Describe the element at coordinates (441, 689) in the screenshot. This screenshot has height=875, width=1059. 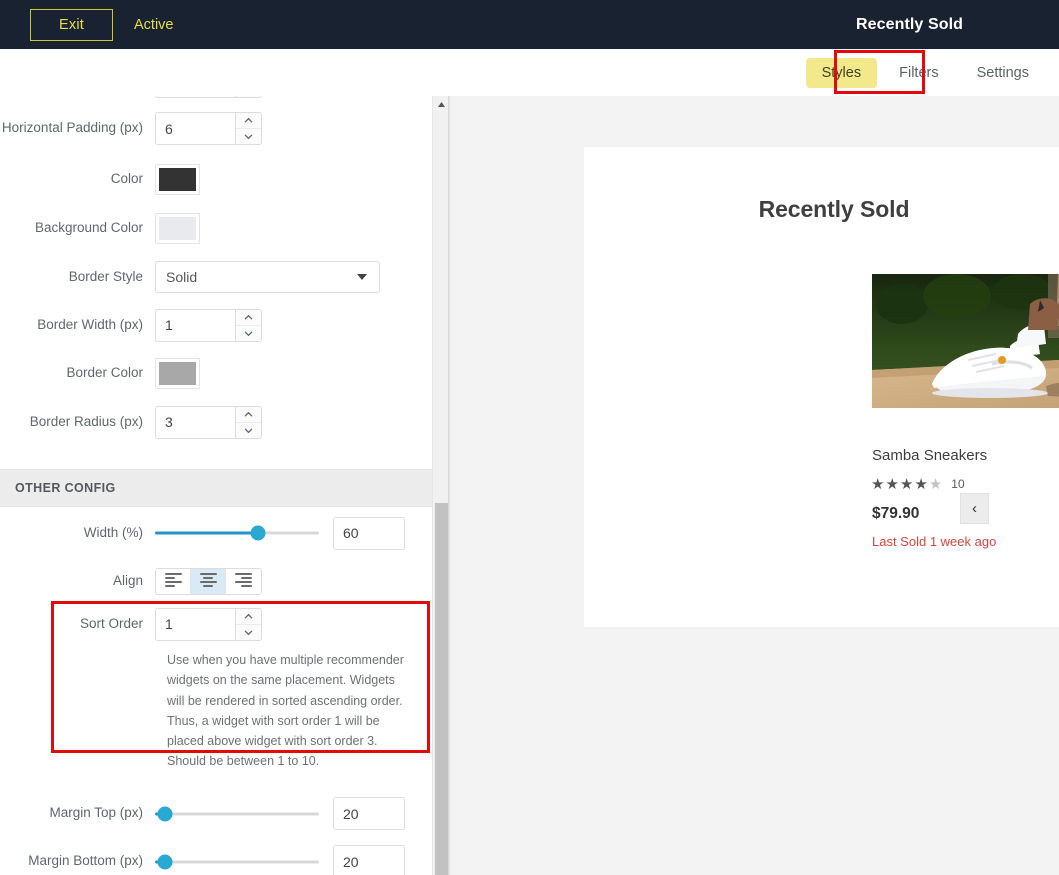
I see `scrollbar-thumb` at that location.